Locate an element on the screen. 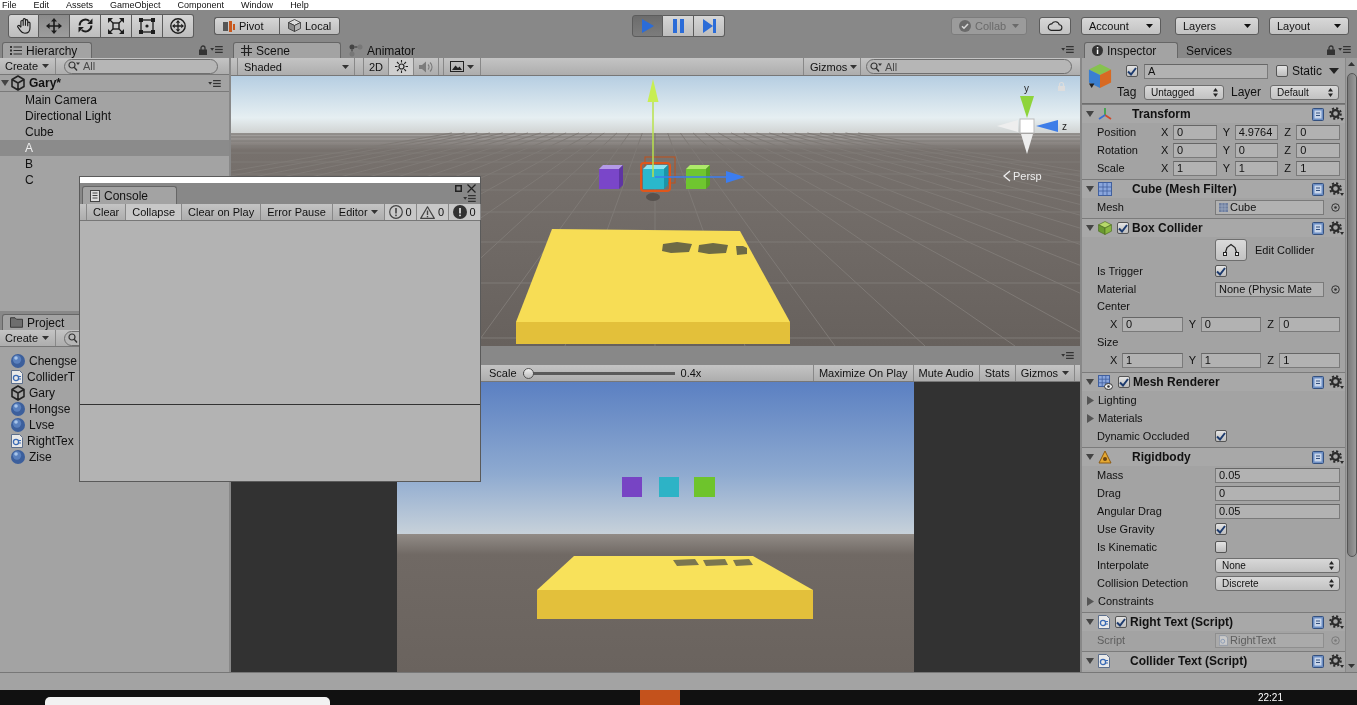  cube is located at coordinates (698, 177).